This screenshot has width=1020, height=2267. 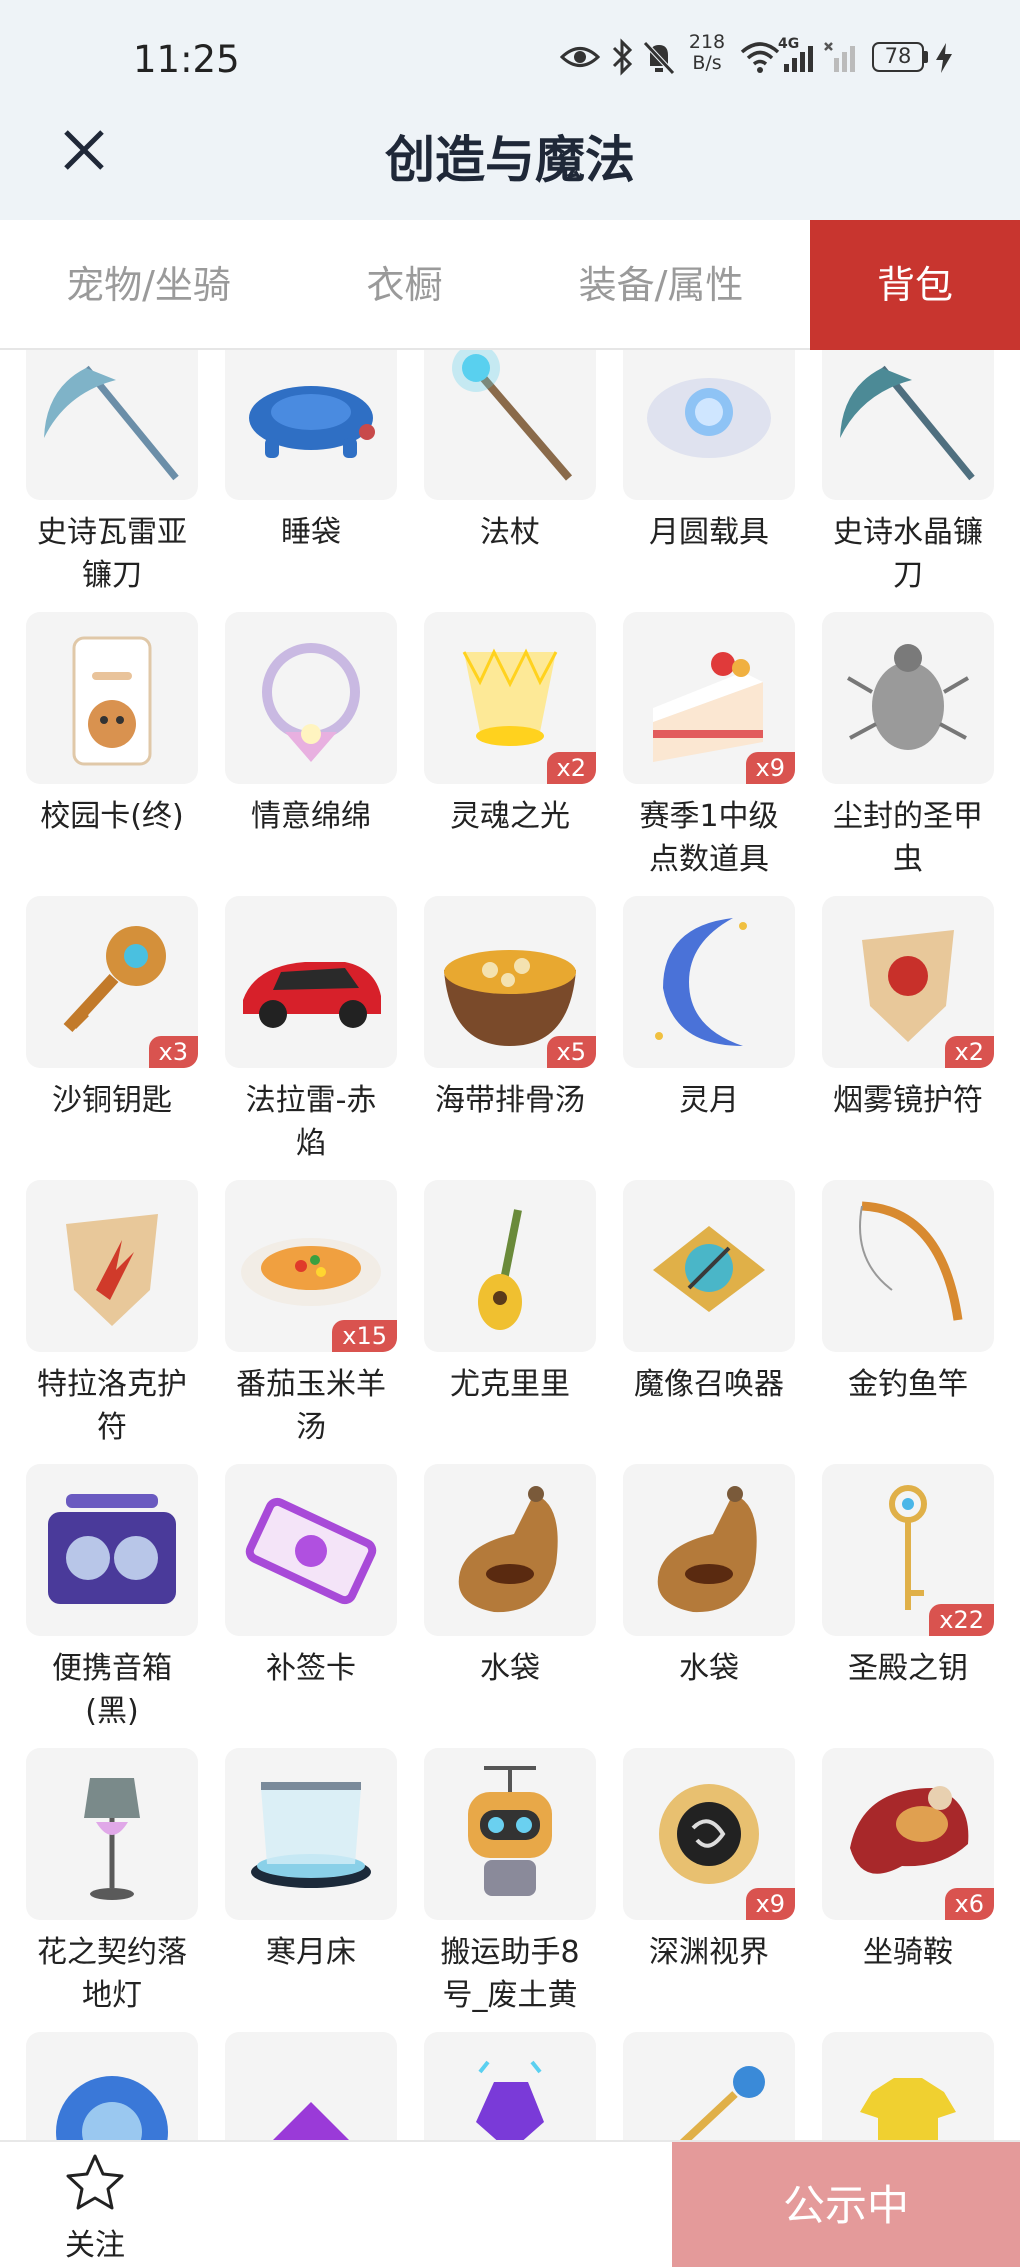 I want to click on scythe-icon, so click(x=111, y=423).